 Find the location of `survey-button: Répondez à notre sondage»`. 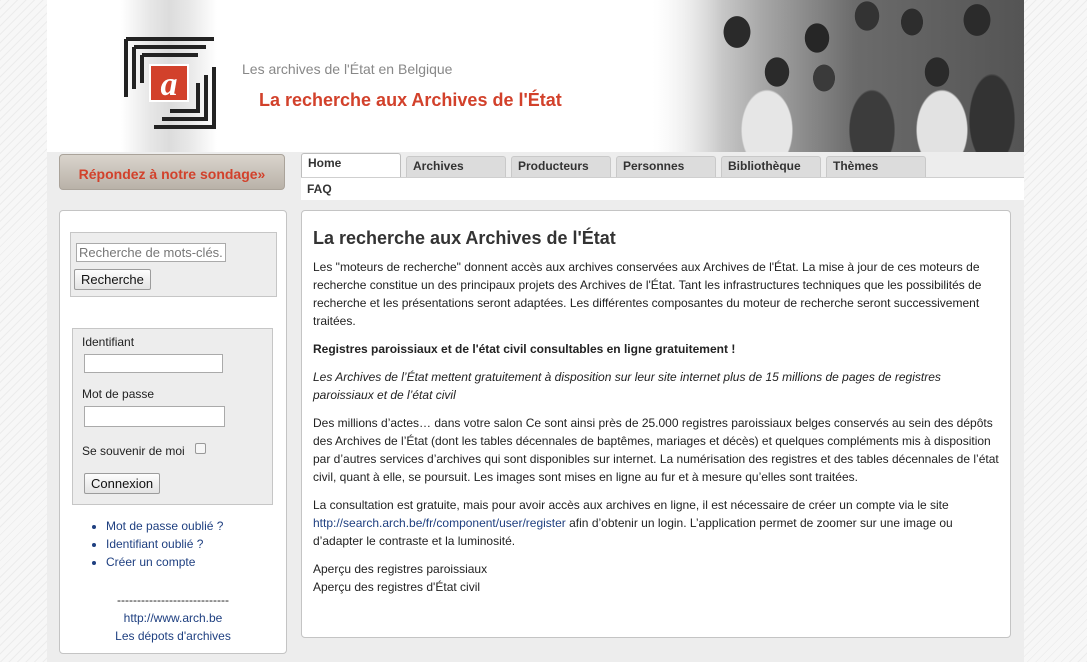

survey-button: Répondez à notre sondage» is located at coordinates (172, 172).